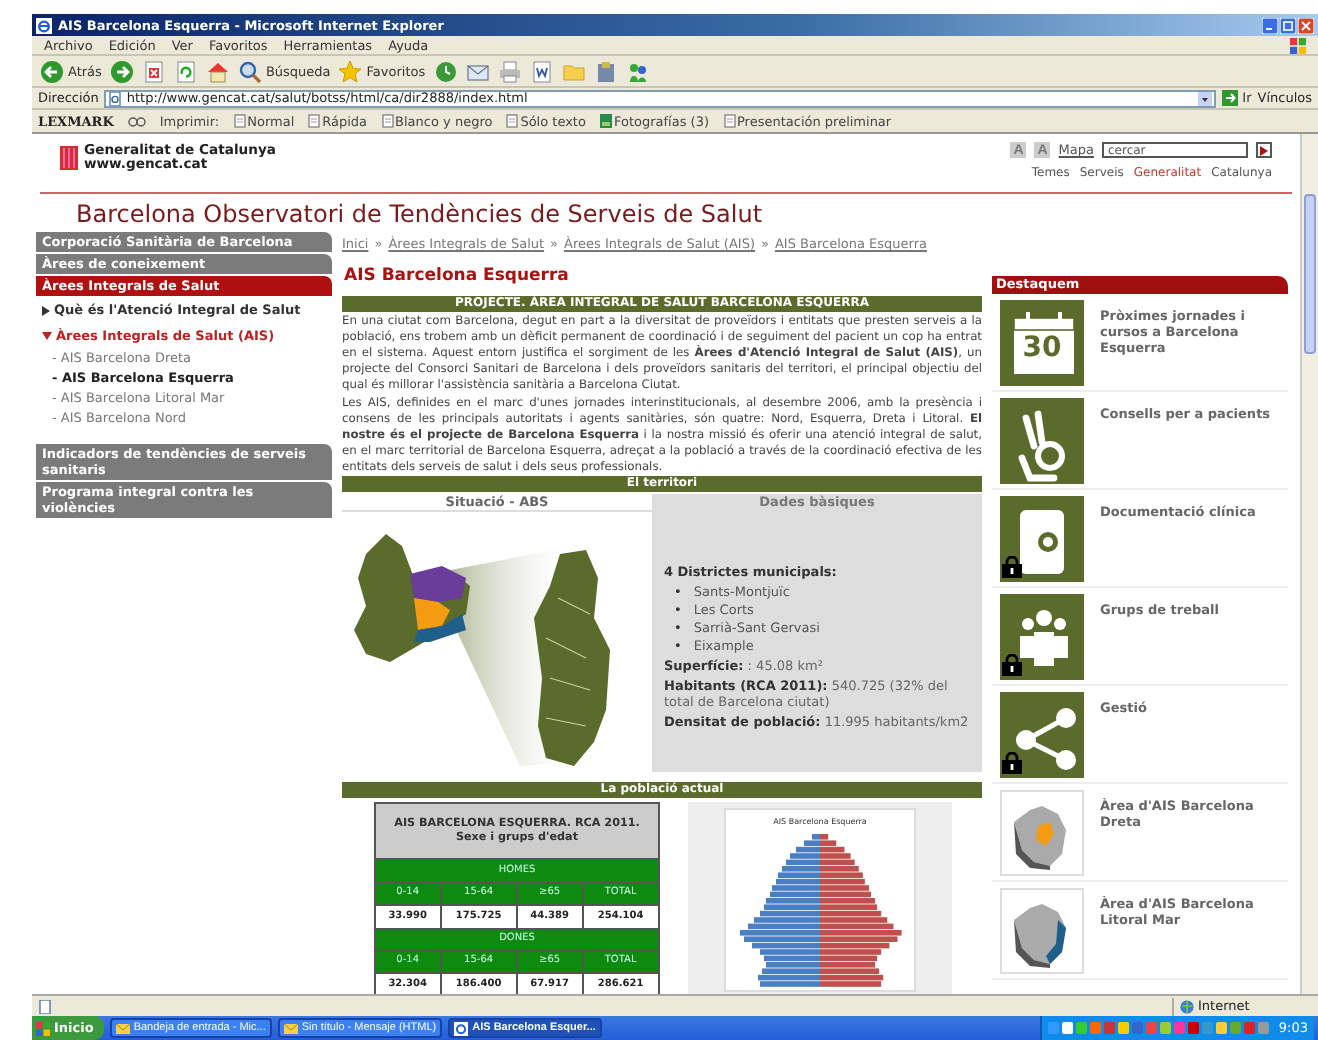  I want to click on stop-icon, so click(153, 71).